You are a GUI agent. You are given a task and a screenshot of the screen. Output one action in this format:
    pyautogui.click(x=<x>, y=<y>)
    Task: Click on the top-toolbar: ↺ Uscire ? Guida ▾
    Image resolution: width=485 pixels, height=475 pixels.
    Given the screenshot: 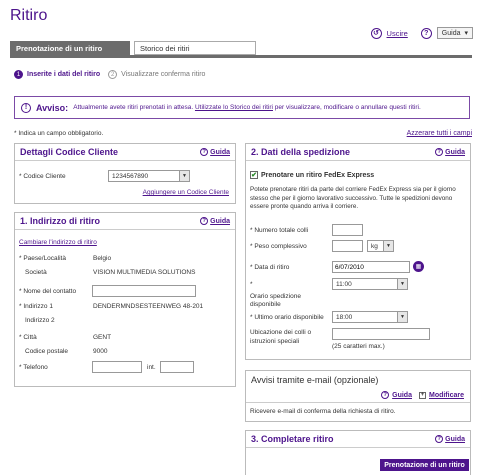 What is the action you would take?
    pyautogui.click(x=421, y=33)
    